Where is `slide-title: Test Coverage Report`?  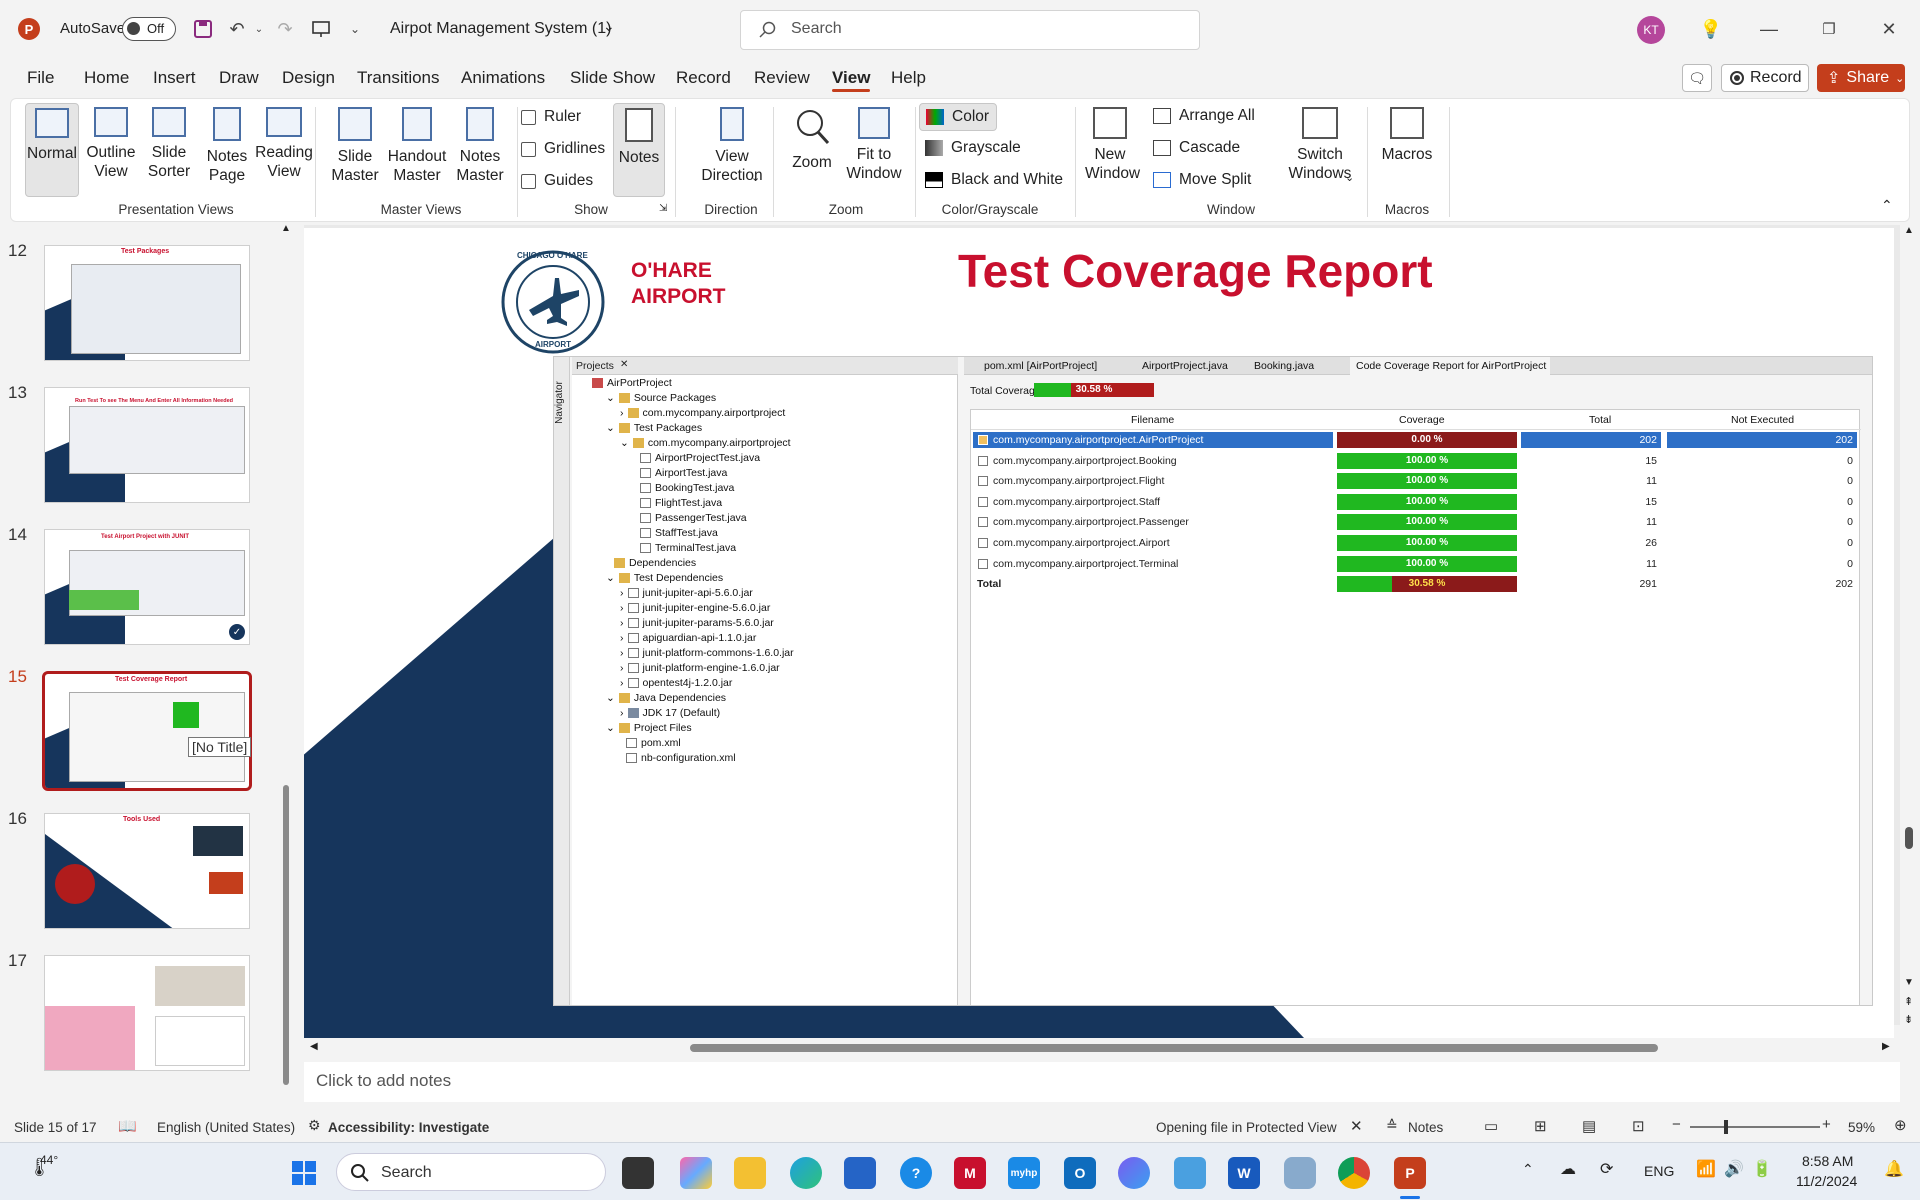
slide-title: Test Coverage Report is located at coordinates (1195, 271).